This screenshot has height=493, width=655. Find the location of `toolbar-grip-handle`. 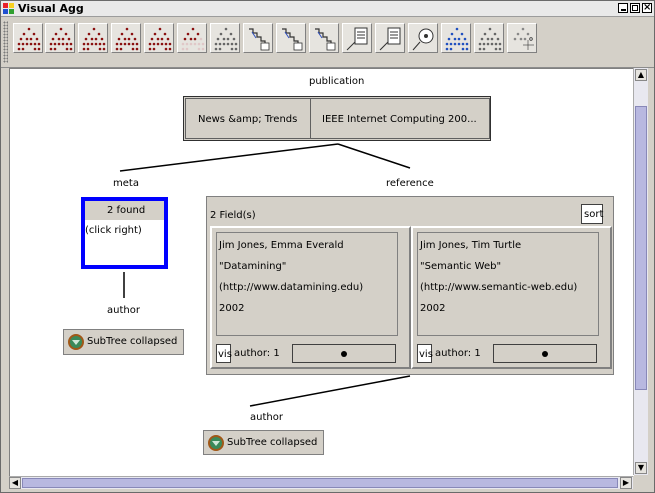

toolbar-grip-handle is located at coordinates (5, 42).